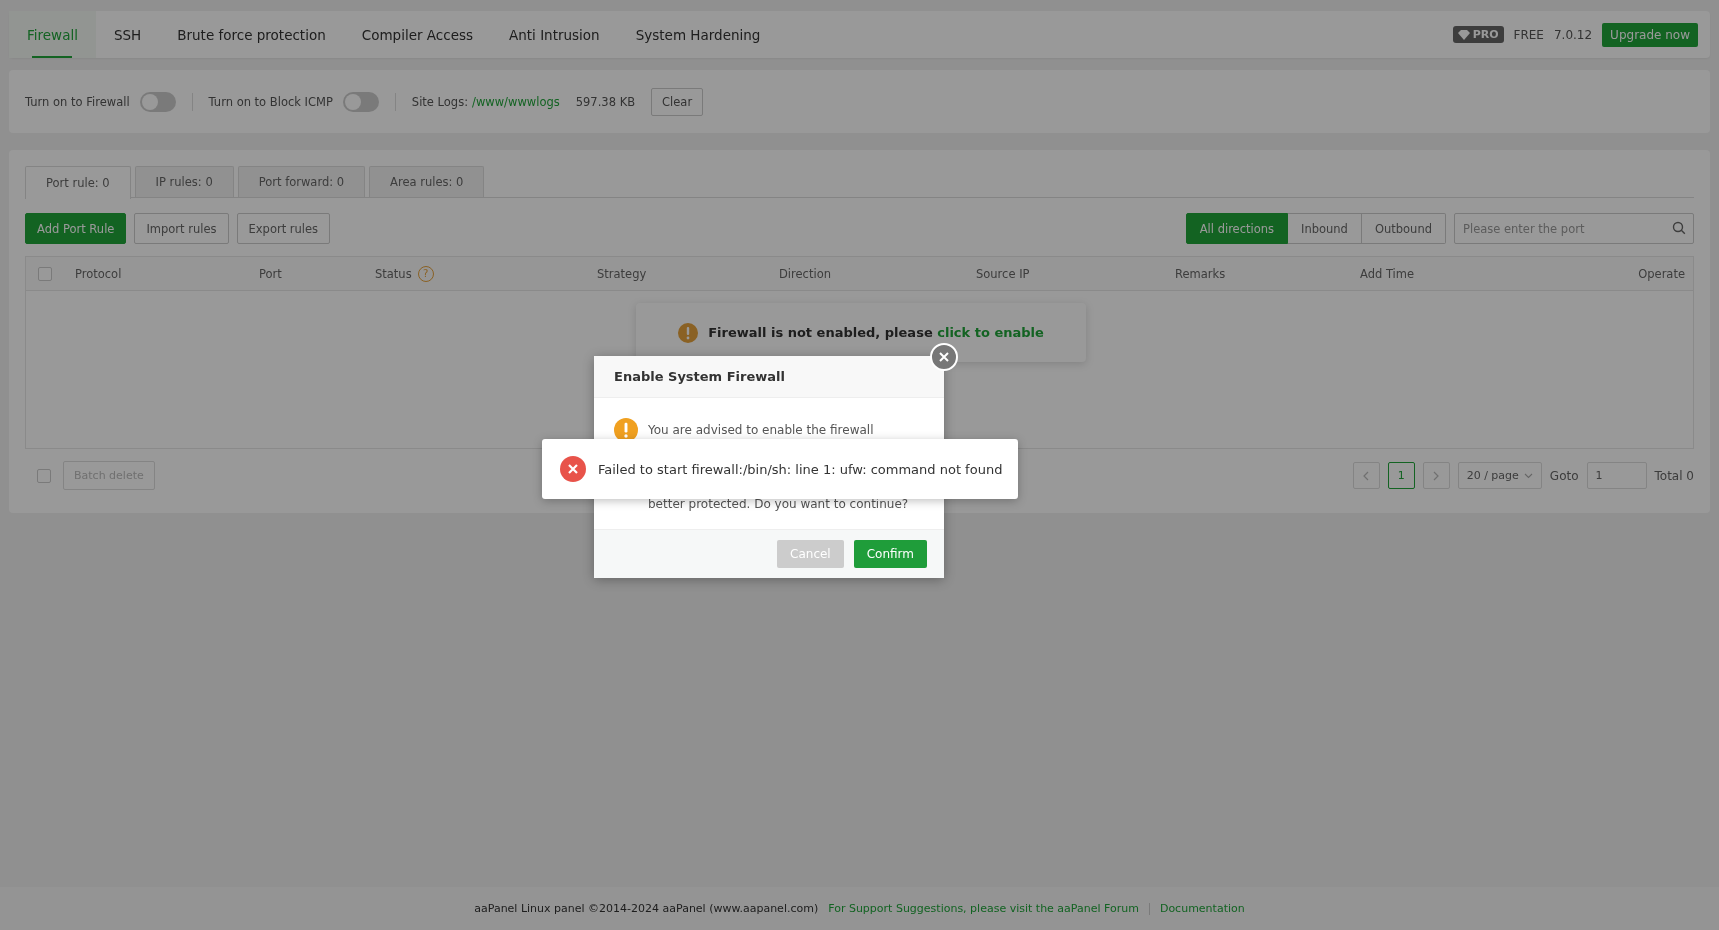 This screenshot has height=930, width=1719. Describe the element at coordinates (983, 908) in the screenshot. I see `footer-link: For Support Suggestions, please visit the aaPanel Forum` at that location.